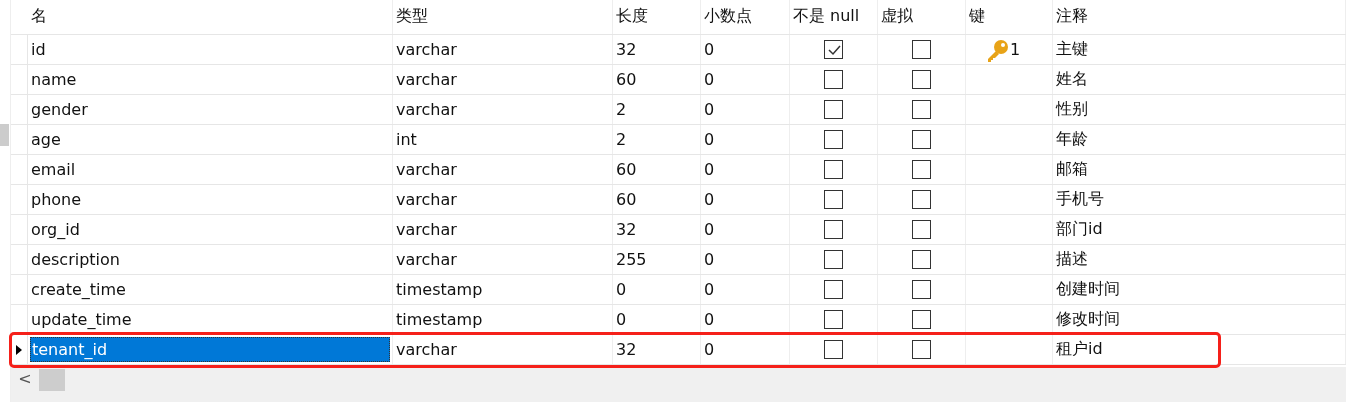 This screenshot has width=1346, height=402. What do you see at coordinates (75, 259) in the screenshot?
I see `table-cell: description` at bounding box center [75, 259].